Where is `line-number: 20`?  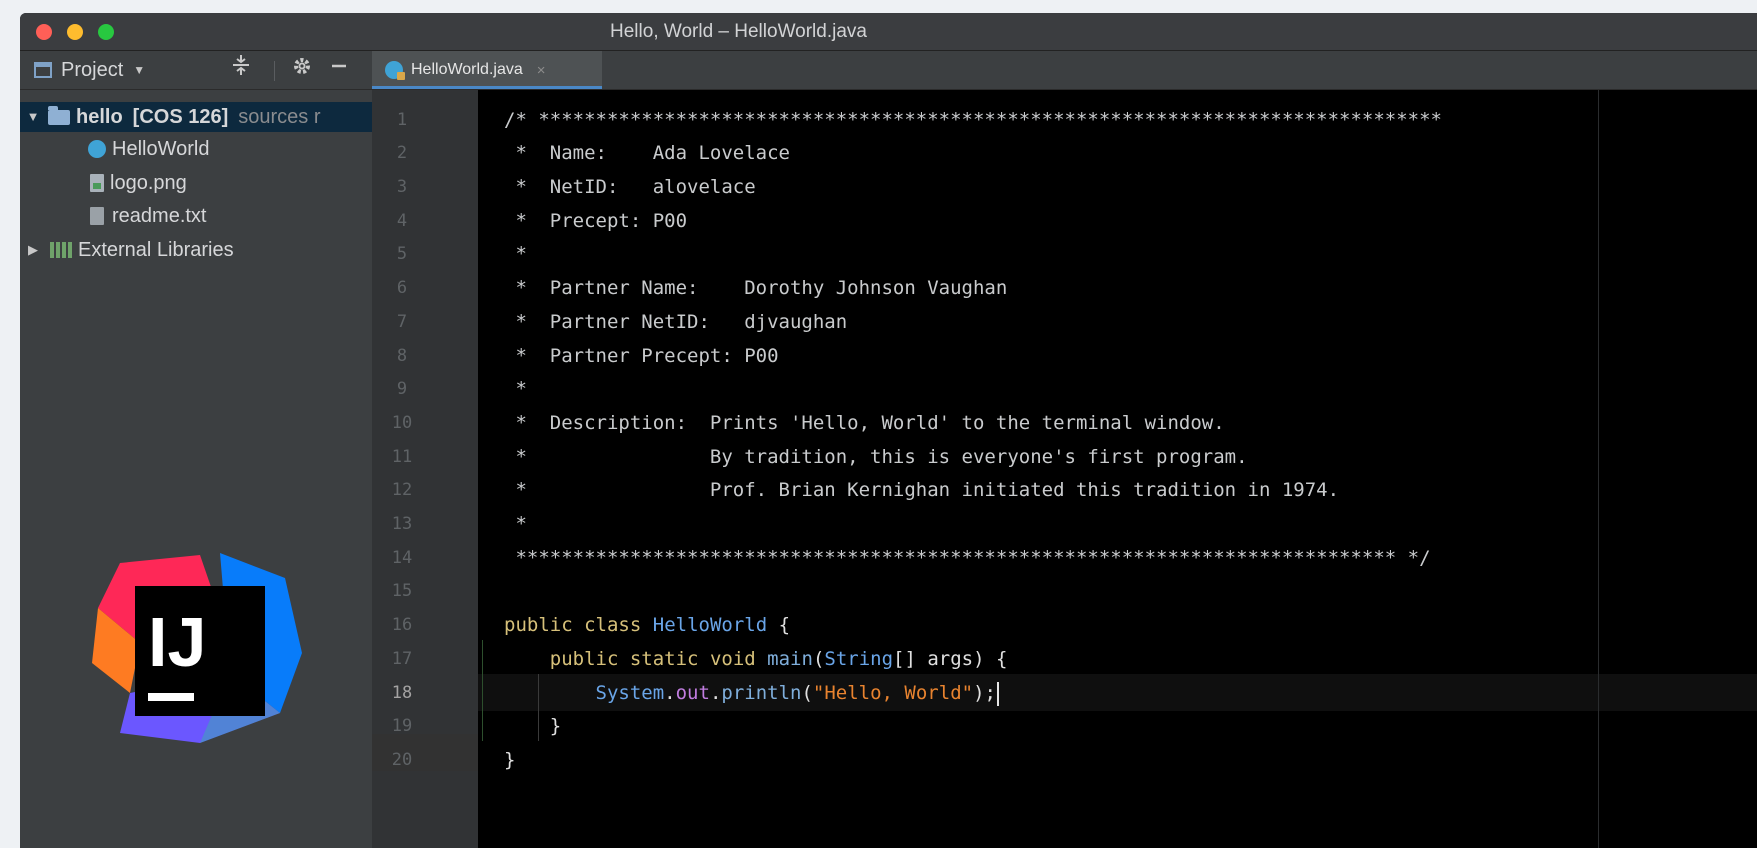 line-number: 20 is located at coordinates (402, 760).